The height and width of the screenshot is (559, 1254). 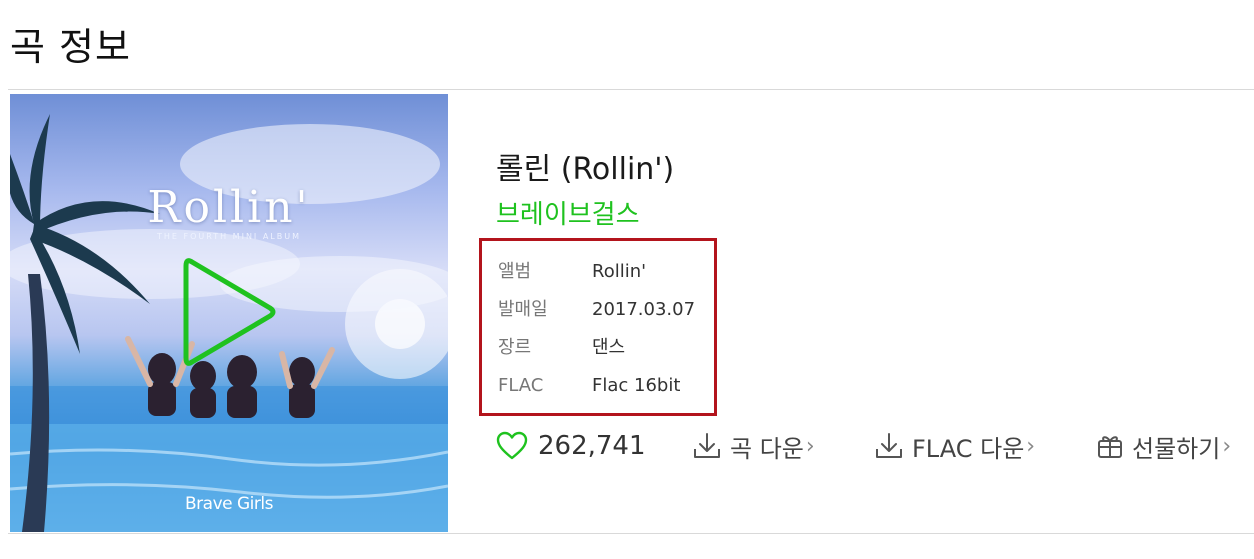 I want to click on download-flac-button: FLAC 다운 ›, so click(x=954, y=446).